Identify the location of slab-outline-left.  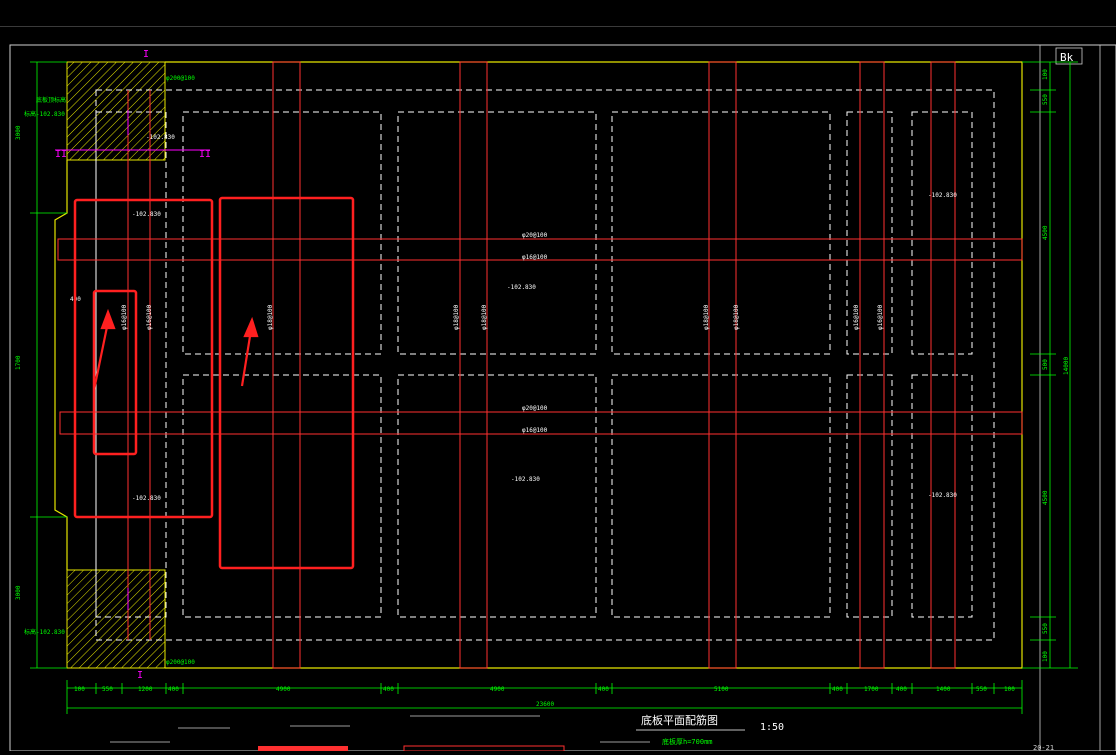
(61, 365).